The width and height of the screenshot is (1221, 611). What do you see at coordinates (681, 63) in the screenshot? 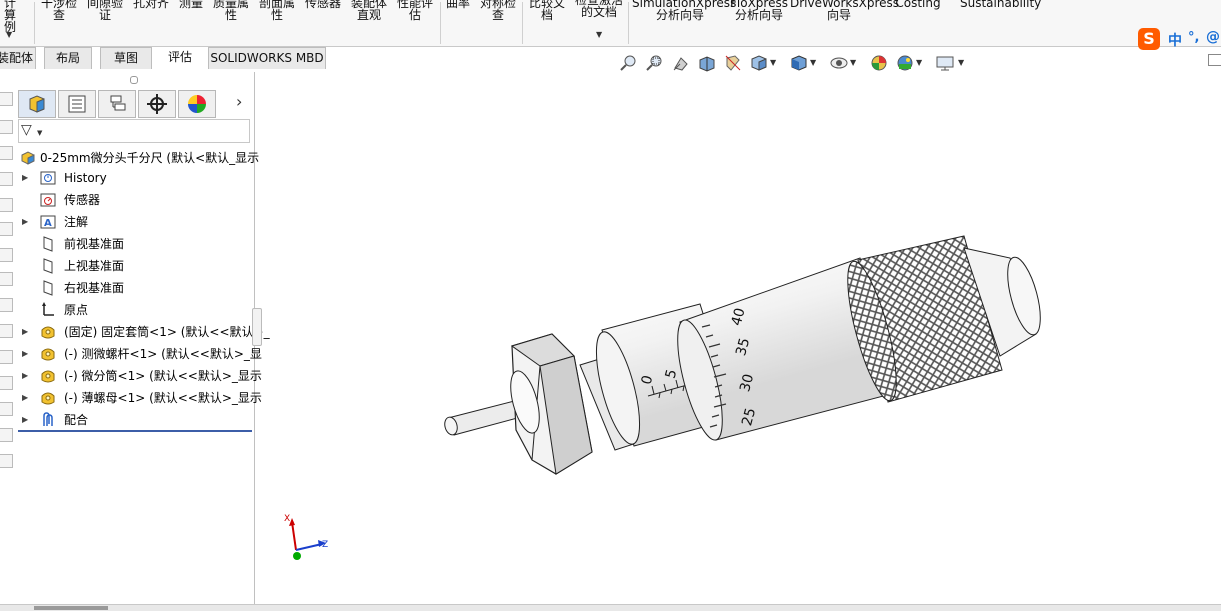
I see `previous-view-icon` at bounding box center [681, 63].